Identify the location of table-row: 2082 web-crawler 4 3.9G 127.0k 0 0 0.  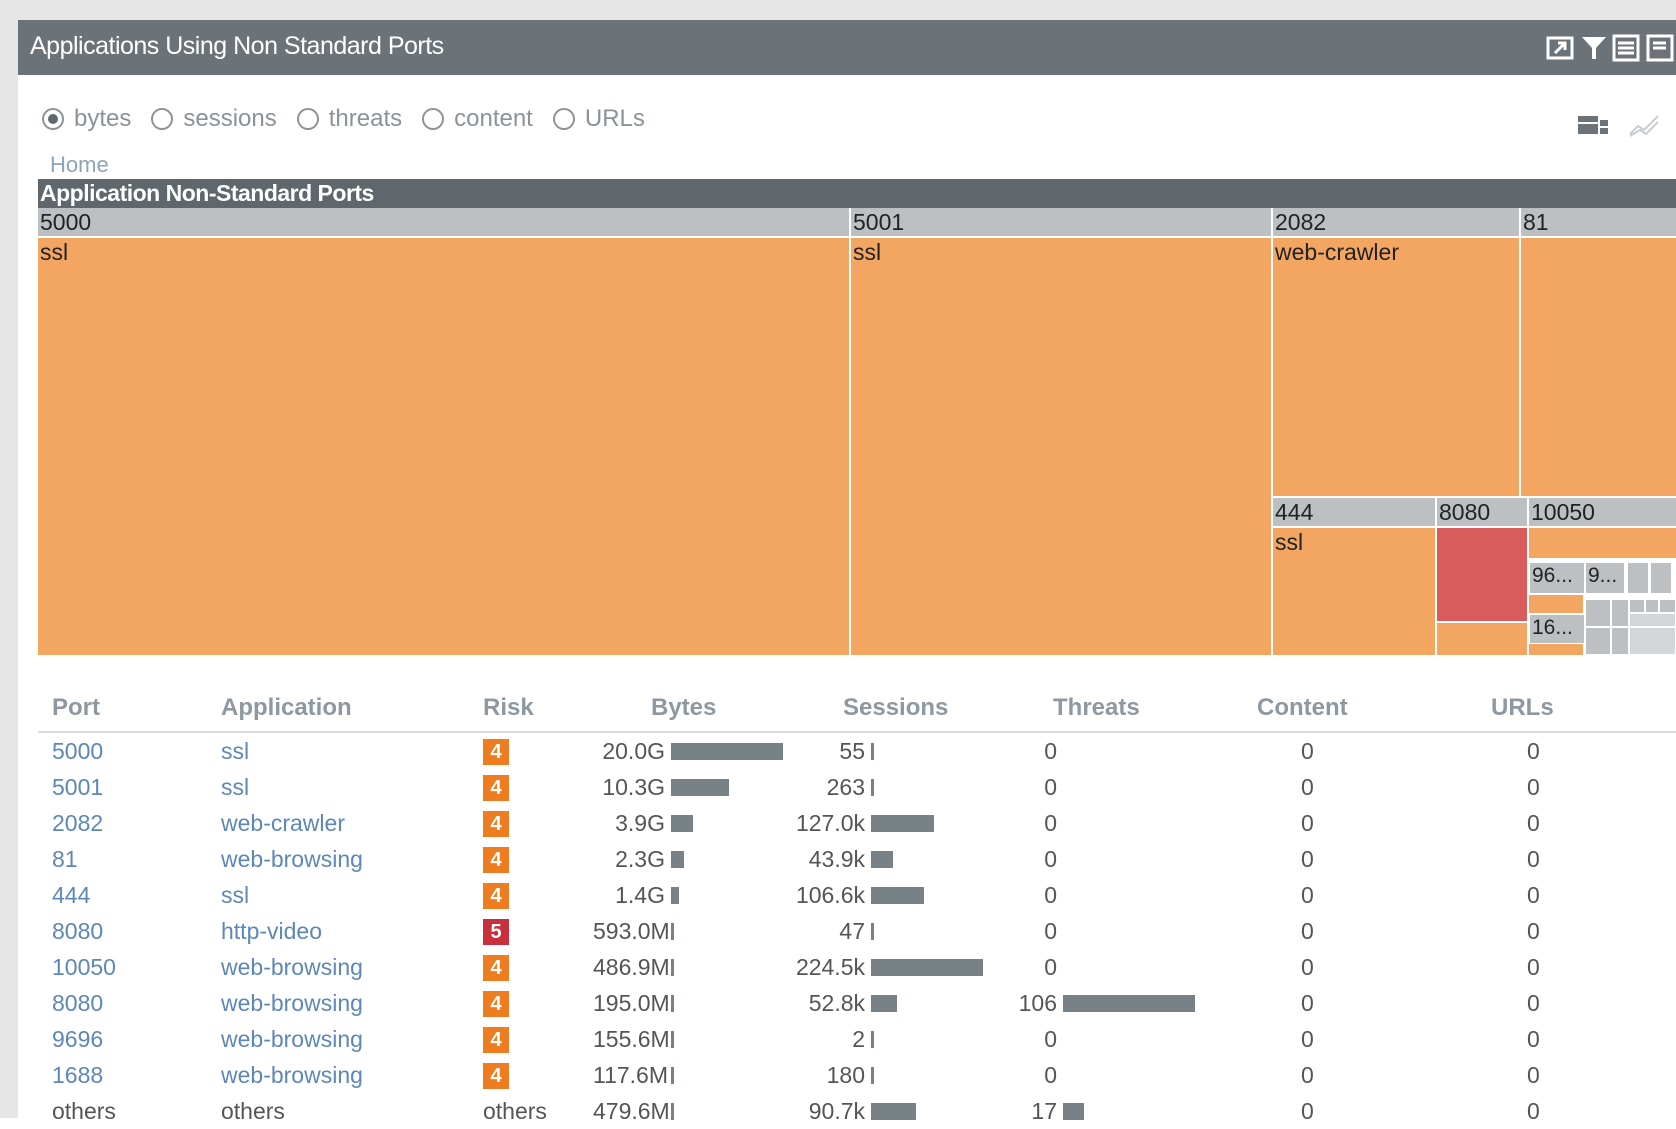
(857, 823).